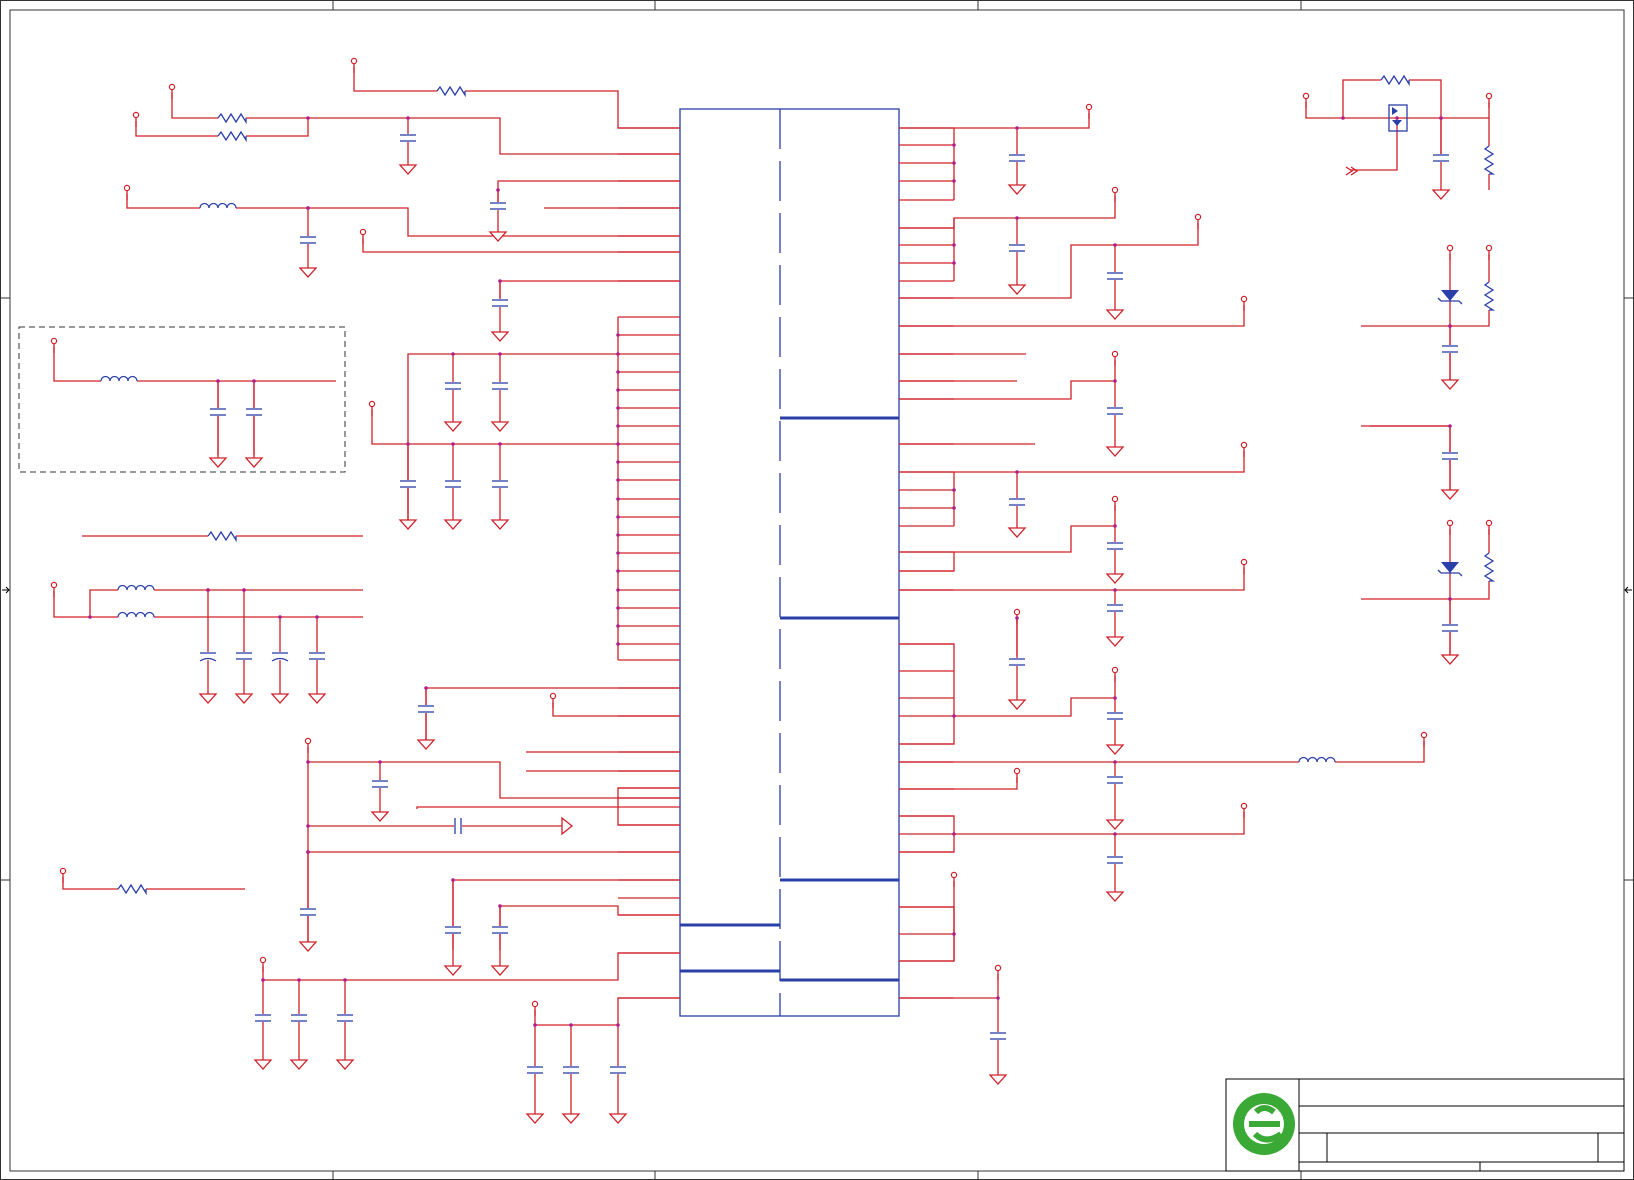 The image size is (1634, 1180). What do you see at coordinates (789, 562) in the screenshot?
I see `main-ic` at bounding box center [789, 562].